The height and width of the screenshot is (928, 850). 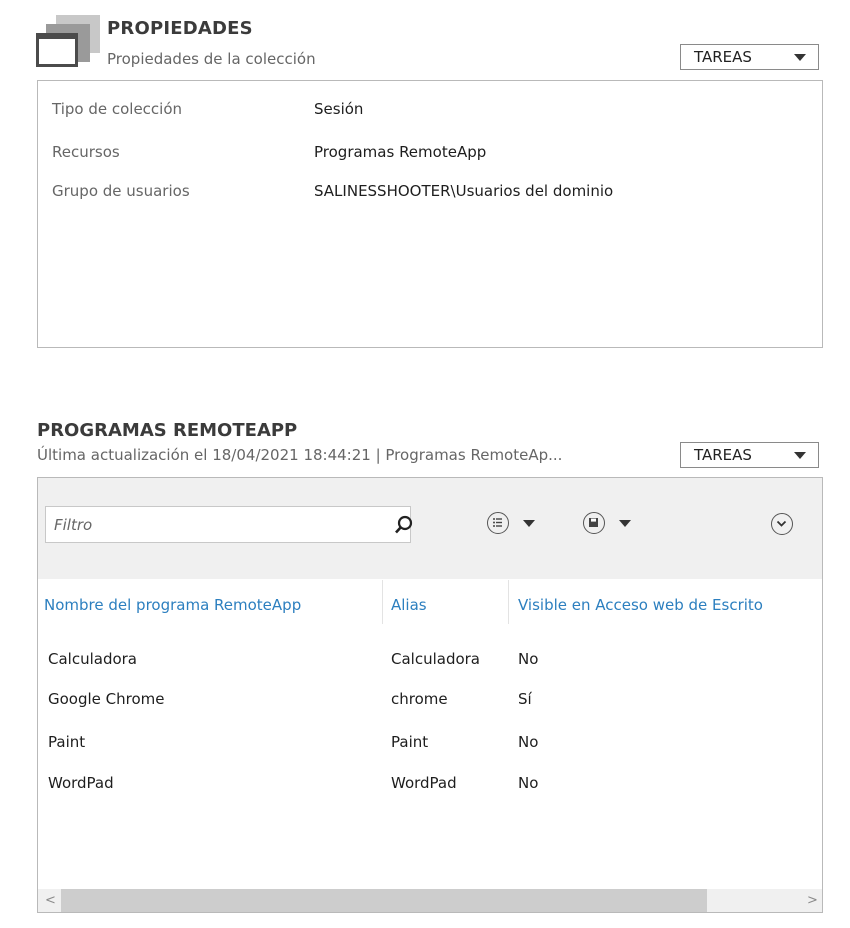 What do you see at coordinates (409, 605) in the screenshot?
I see `column-header-alias: Alias` at bounding box center [409, 605].